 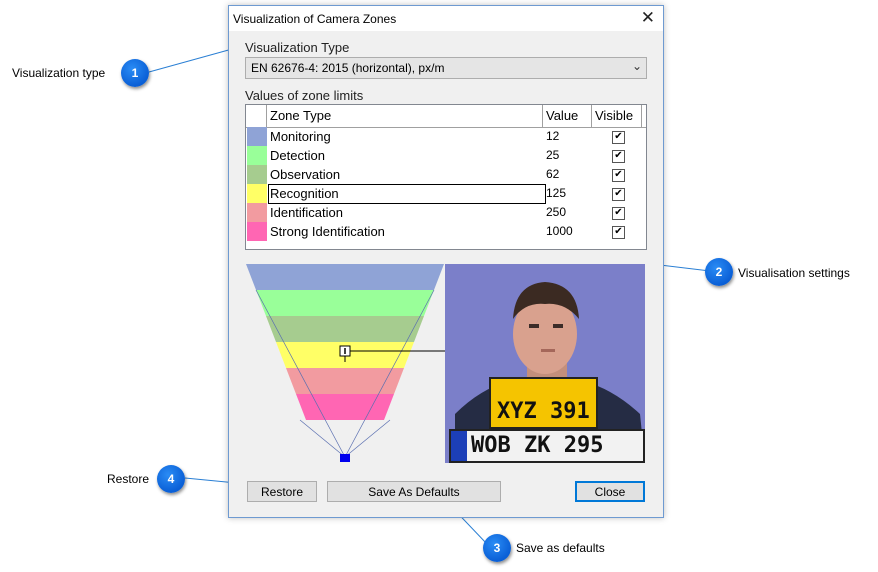 What do you see at coordinates (135, 73) in the screenshot?
I see `callout-badge-1: 1` at bounding box center [135, 73].